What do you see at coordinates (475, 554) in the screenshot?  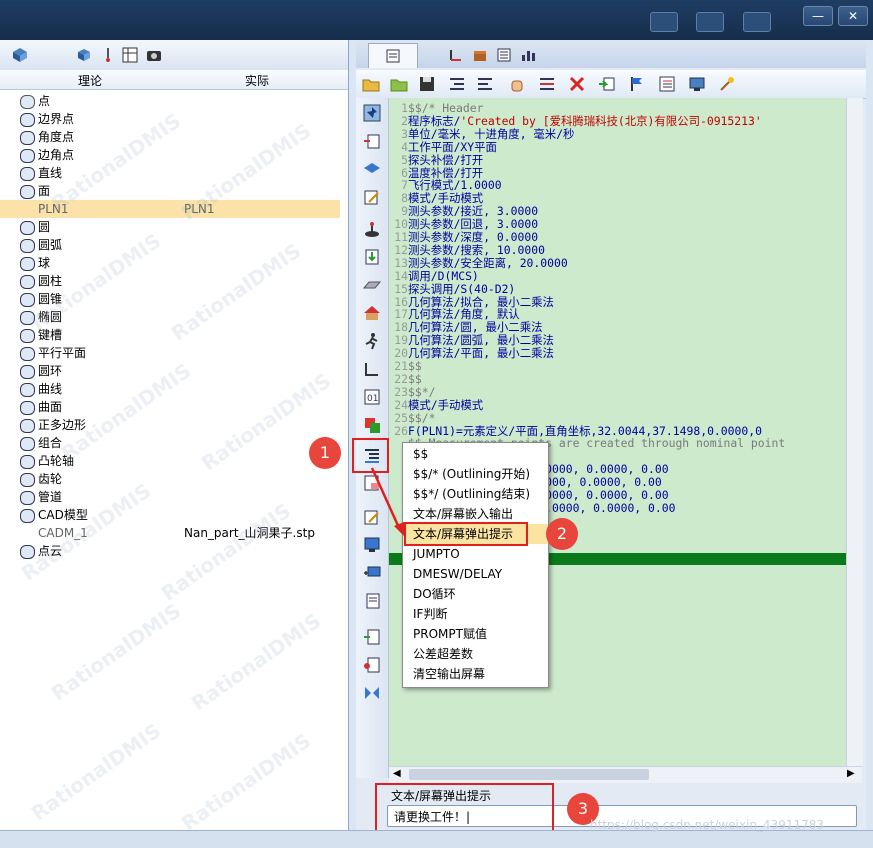 I see `menu-item: JUMPTO` at bounding box center [475, 554].